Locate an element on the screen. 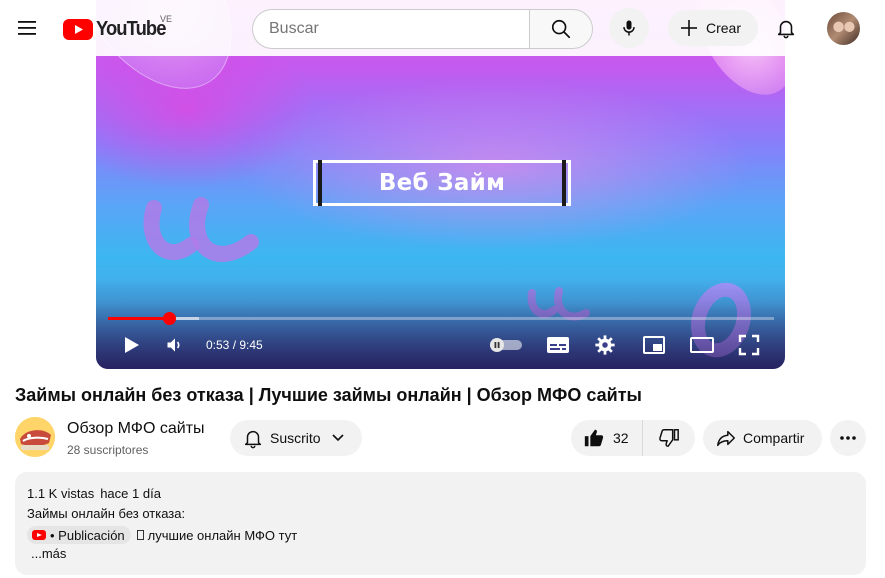 The image size is (885, 578). video-overlay-title: Веб Займ is located at coordinates (442, 183).